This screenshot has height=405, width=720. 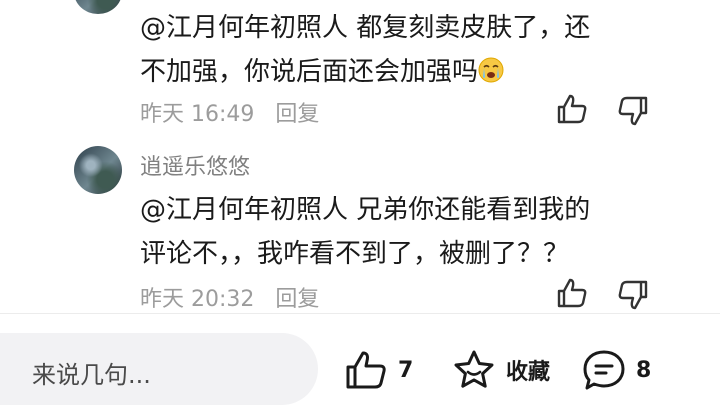 I want to click on like-count: 7, so click(x=406, y=370).